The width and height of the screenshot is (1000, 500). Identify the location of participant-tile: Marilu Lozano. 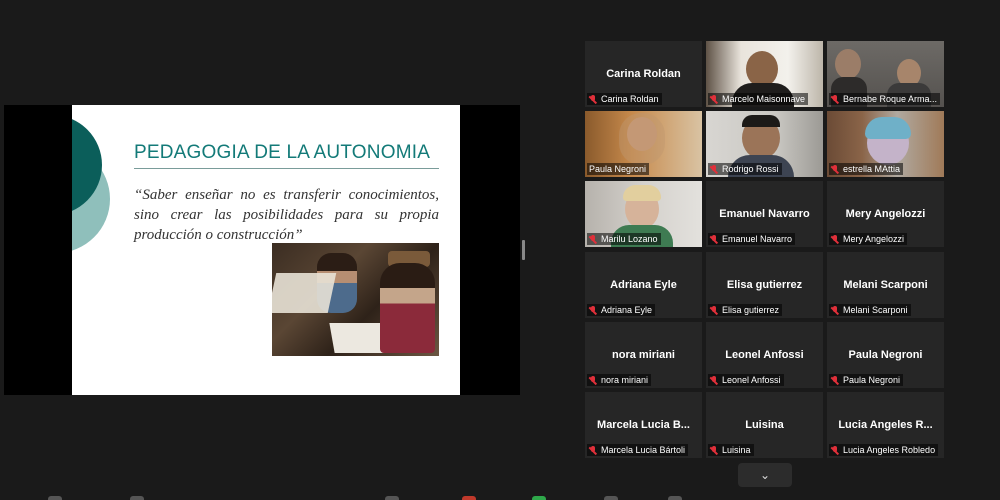
(643, 214).